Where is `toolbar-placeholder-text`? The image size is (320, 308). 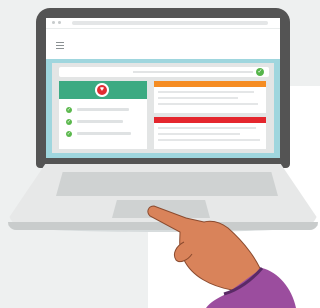 toolbar-placeholder-text is located at coordinates (193, 72).